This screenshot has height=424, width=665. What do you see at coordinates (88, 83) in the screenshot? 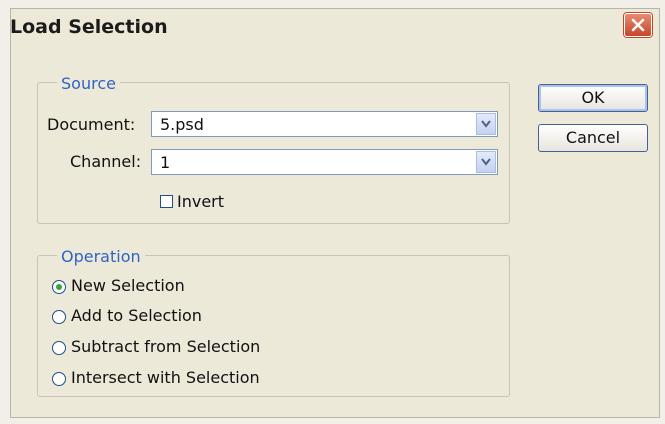
I see `source-legend: Source` at bounding box center [88, 83].